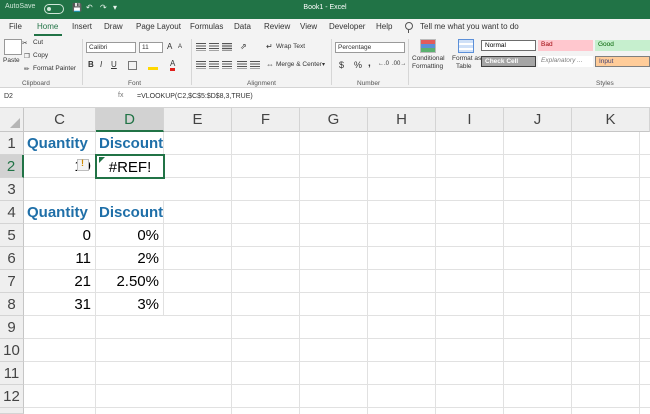 The image size is (650, 414). What do you see at coordinates (180, 47) in the screenshot?
I see `shrink-font-button: A` at bounding box center [180, 47].